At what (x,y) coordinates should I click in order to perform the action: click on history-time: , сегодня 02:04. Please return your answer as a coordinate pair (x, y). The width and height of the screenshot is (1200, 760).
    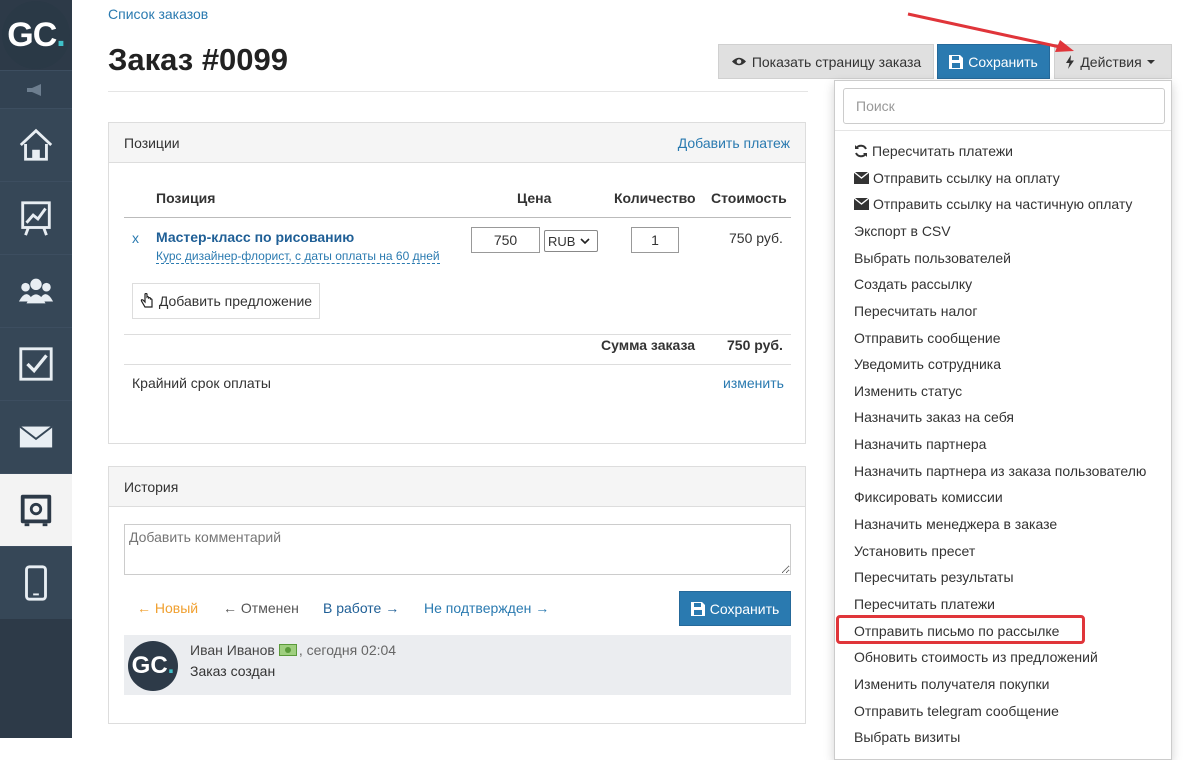
    Looking at the image, I should click on (347, 650).